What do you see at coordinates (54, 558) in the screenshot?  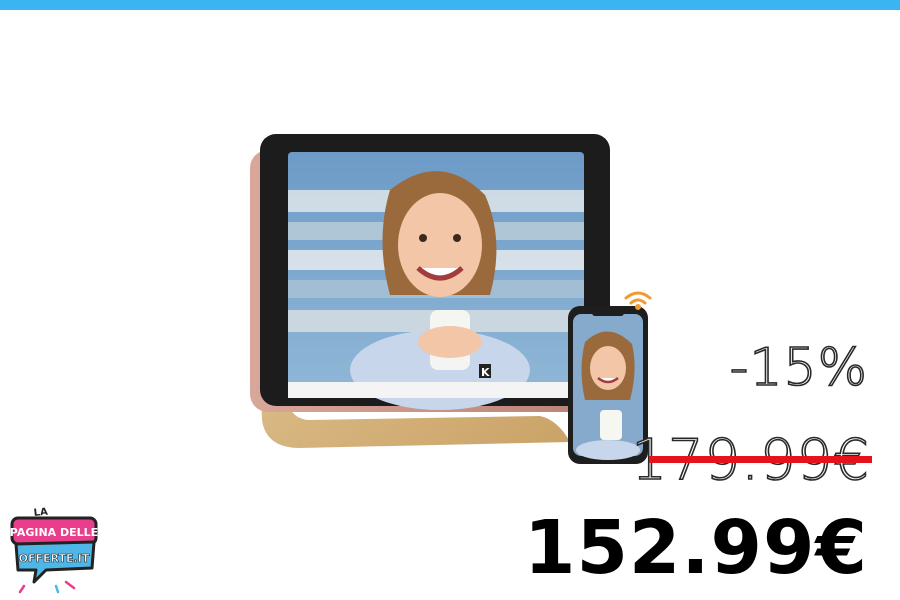 I see `logo-line-3: OFFERTE.IT` at bounding box center [54, 558].